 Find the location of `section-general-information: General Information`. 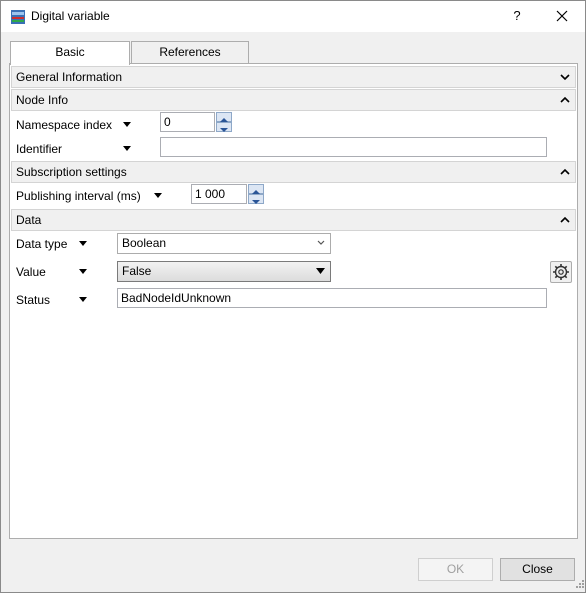

section-general-information: General Information is located at coordinates (293, 77).